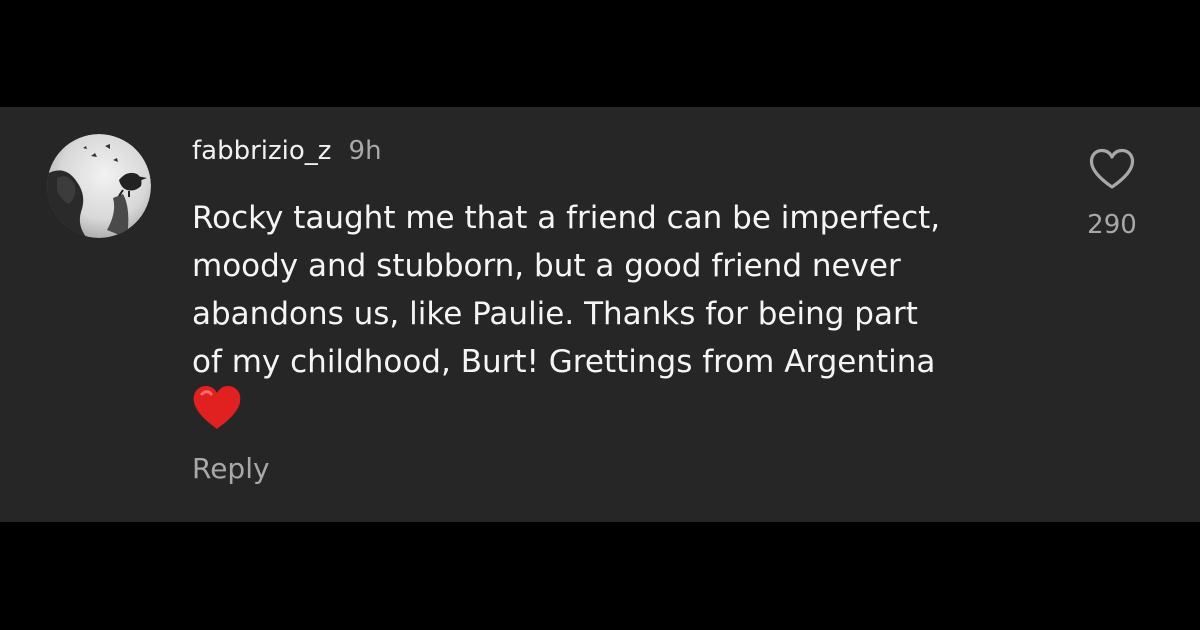 This screenshot has height=630, width=1200. I want to click on user-avatar, so click(99, 186).